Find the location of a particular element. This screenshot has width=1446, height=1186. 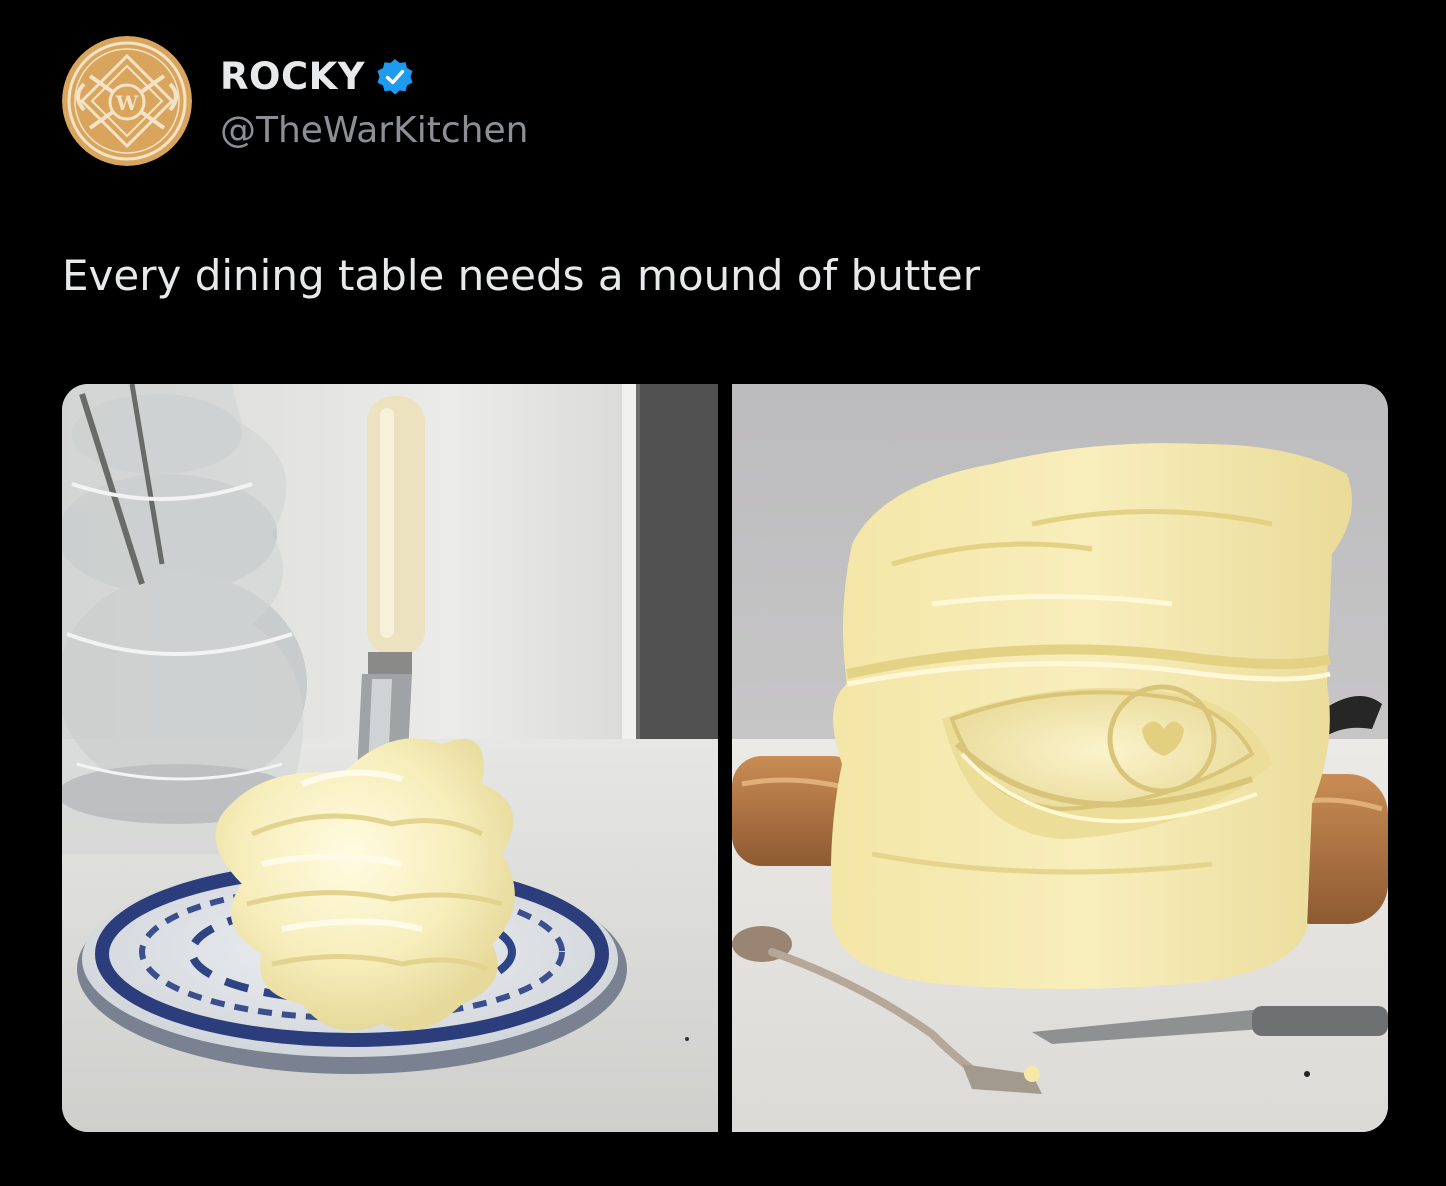

name-row: ROCKY is located at coordinates (374, 77).